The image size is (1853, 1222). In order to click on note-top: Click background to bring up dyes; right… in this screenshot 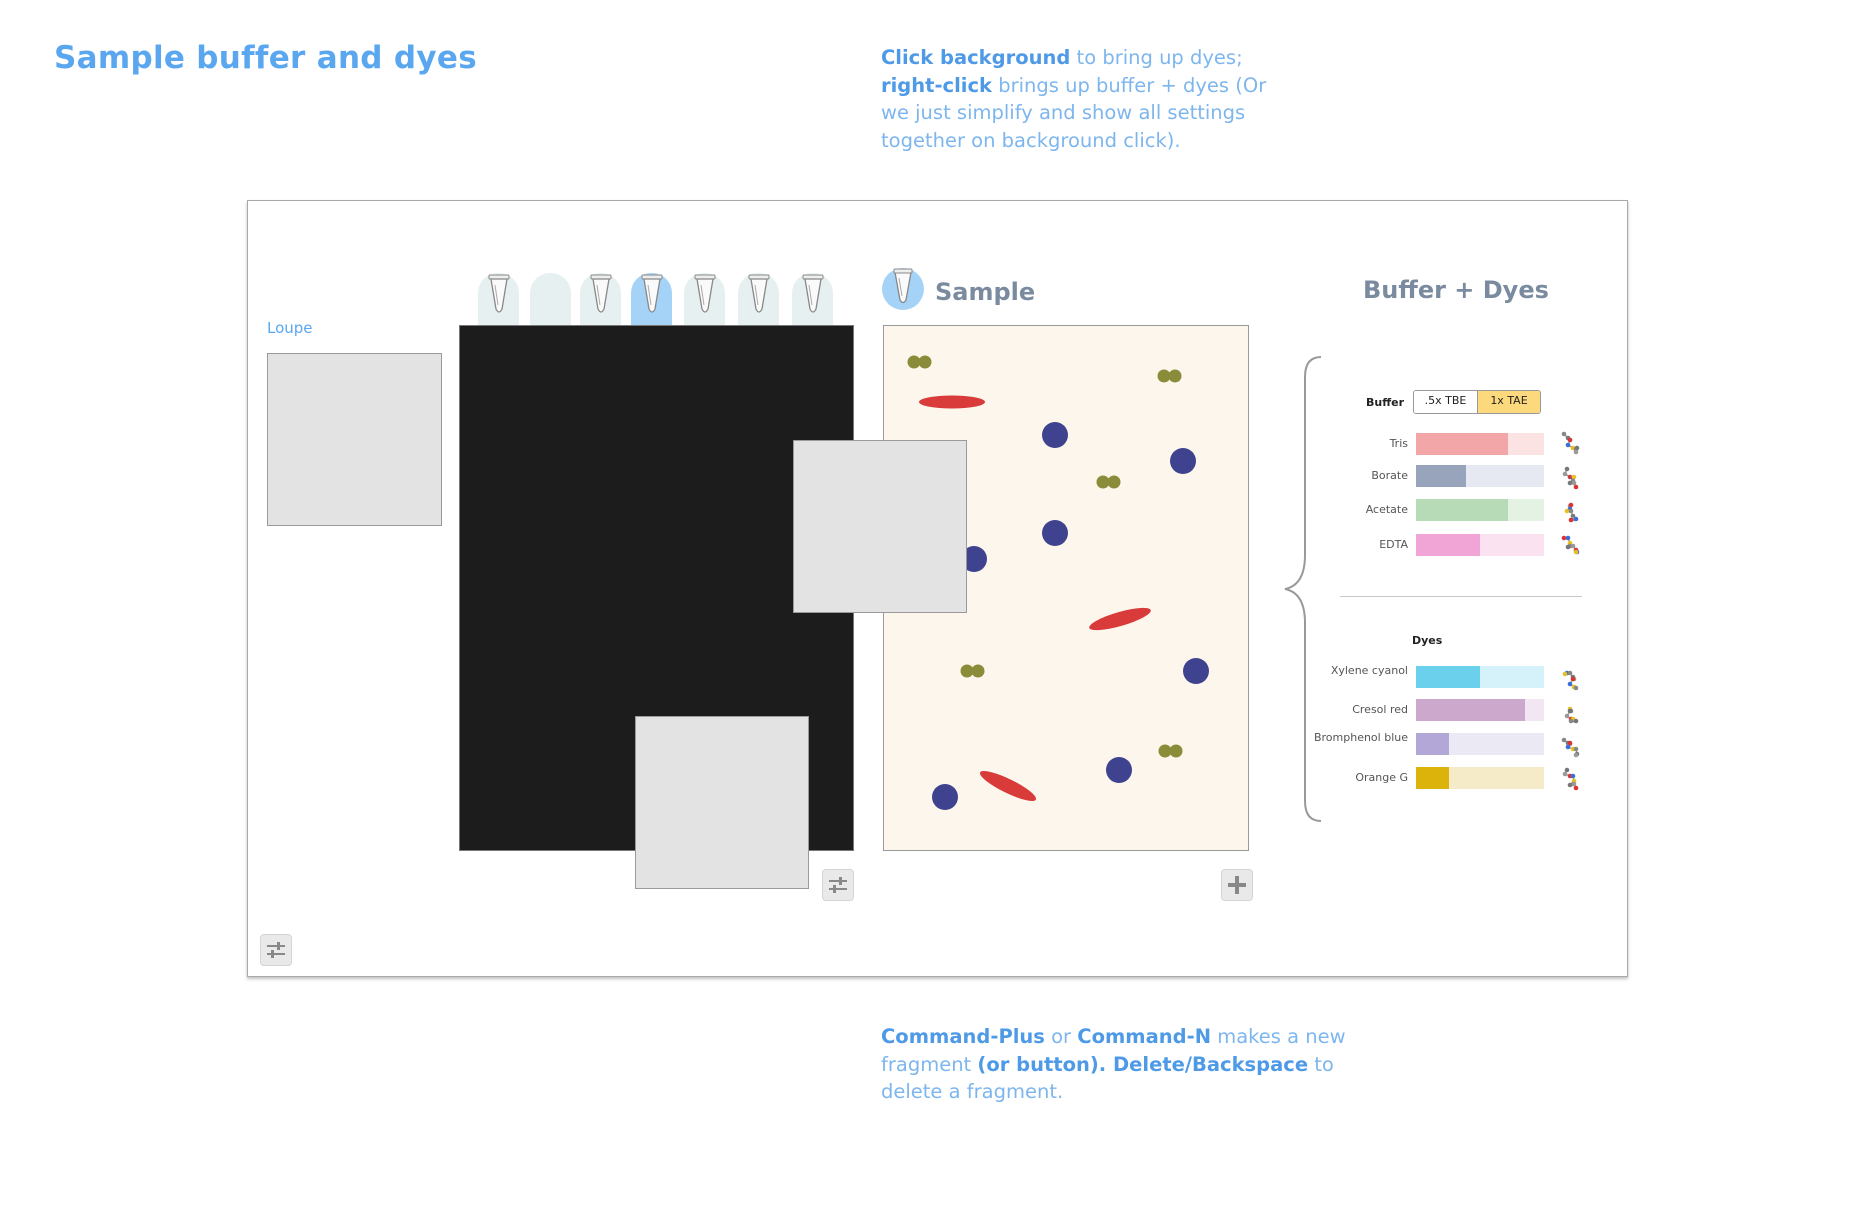, I will do `click(1081, 99)`.